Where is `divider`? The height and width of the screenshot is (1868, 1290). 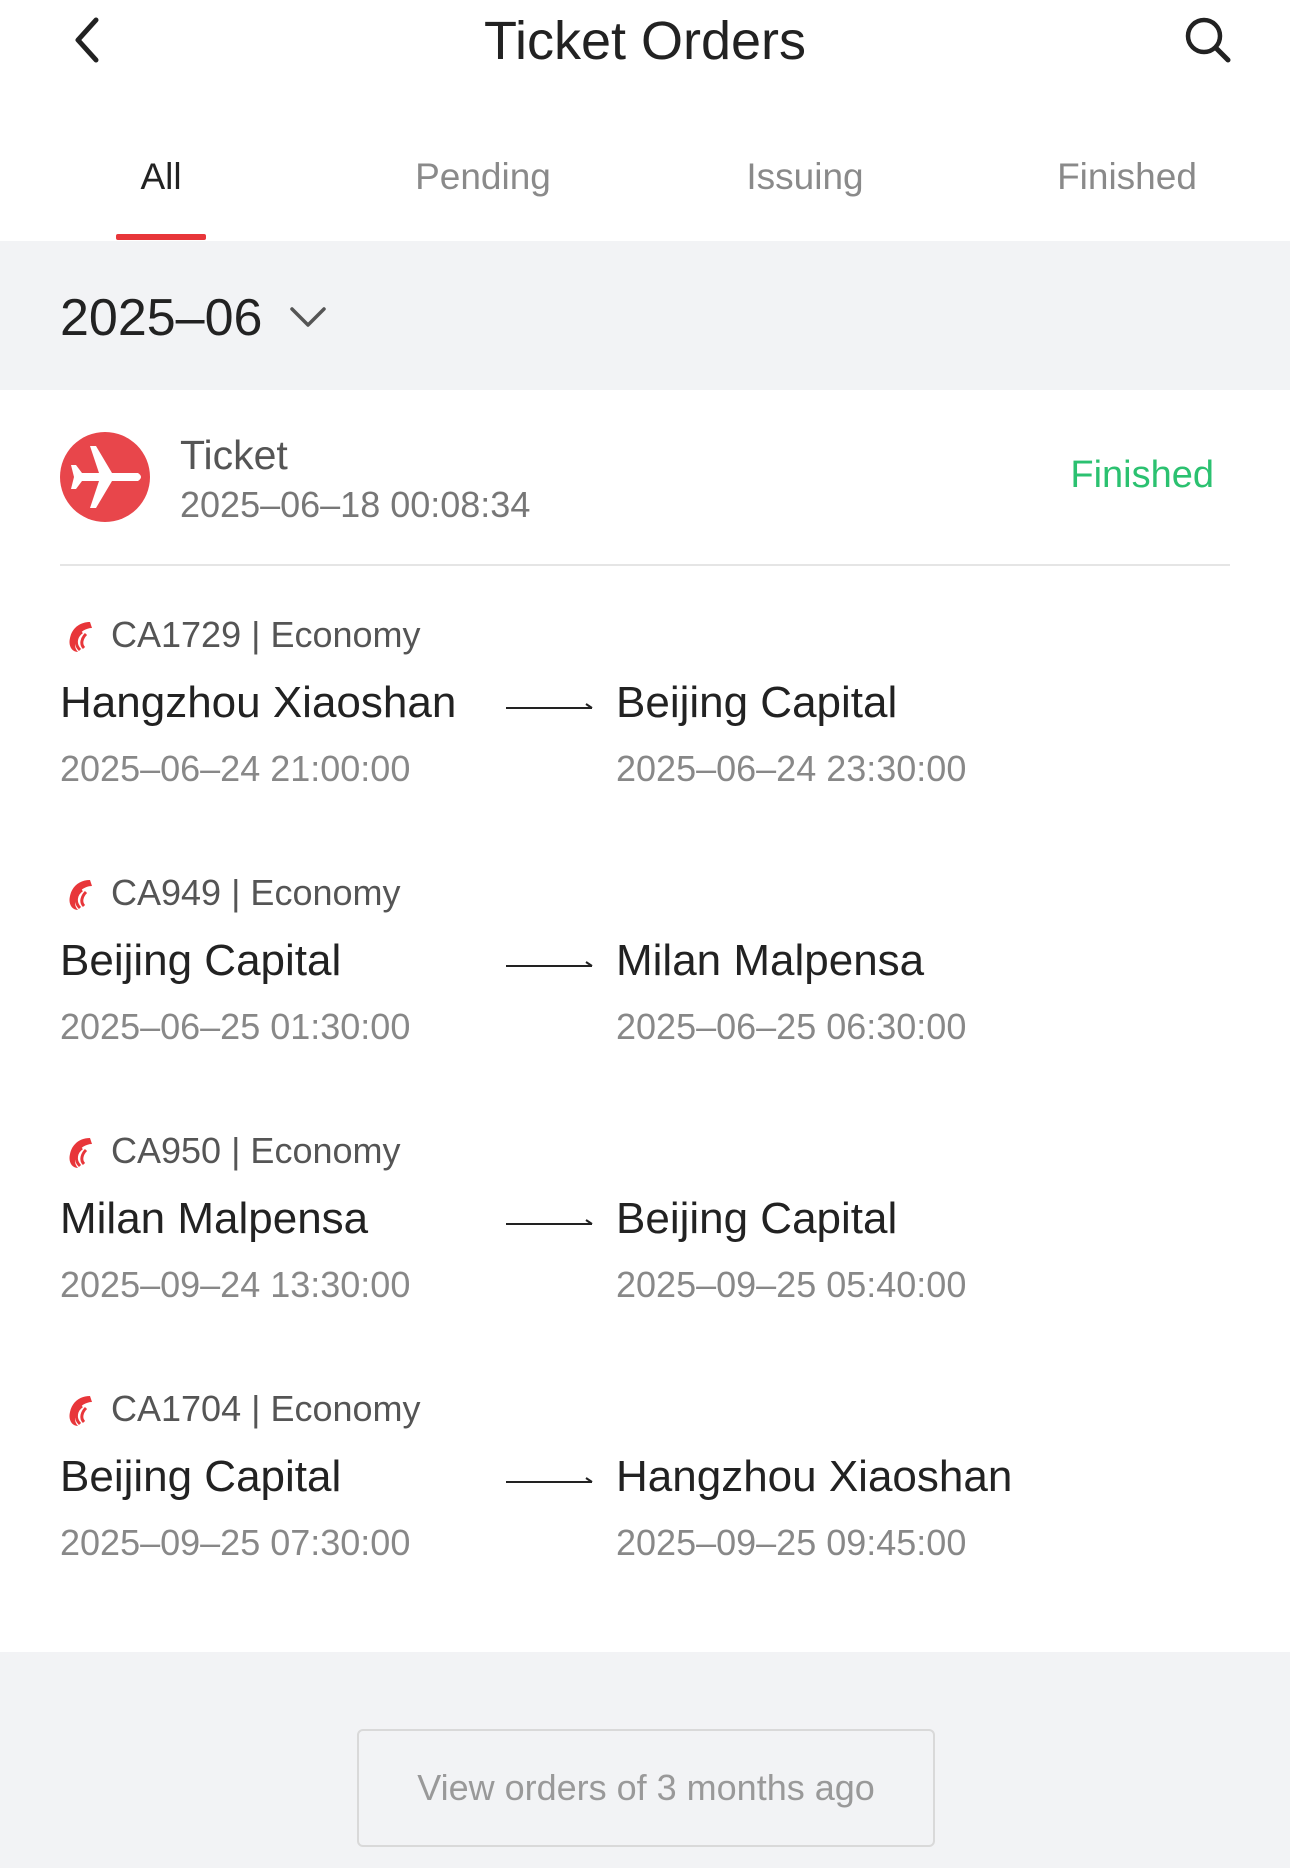 divider is located at coordinates (645, 565).